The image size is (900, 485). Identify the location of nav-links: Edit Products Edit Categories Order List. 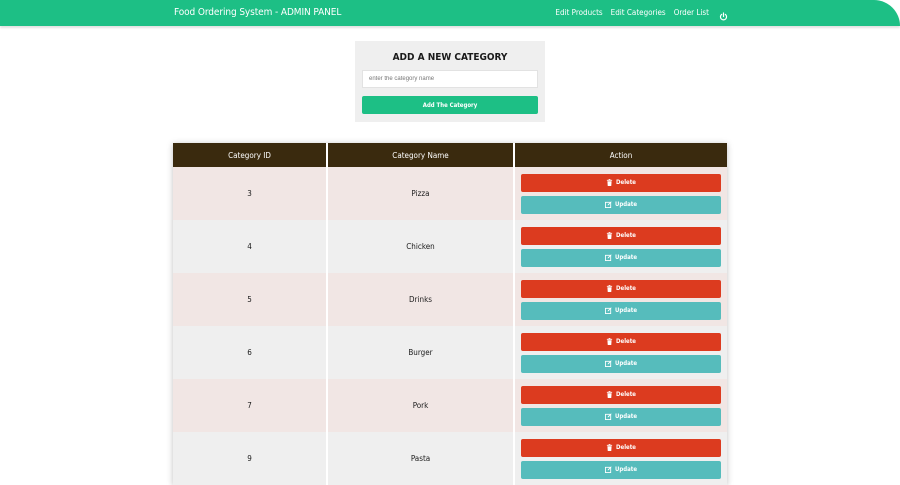
(641, 14).